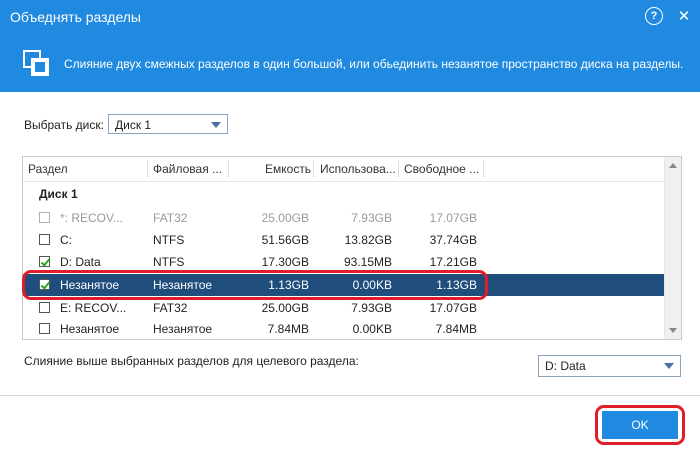  I want to click on help-icon: ?, so click(654, 16).